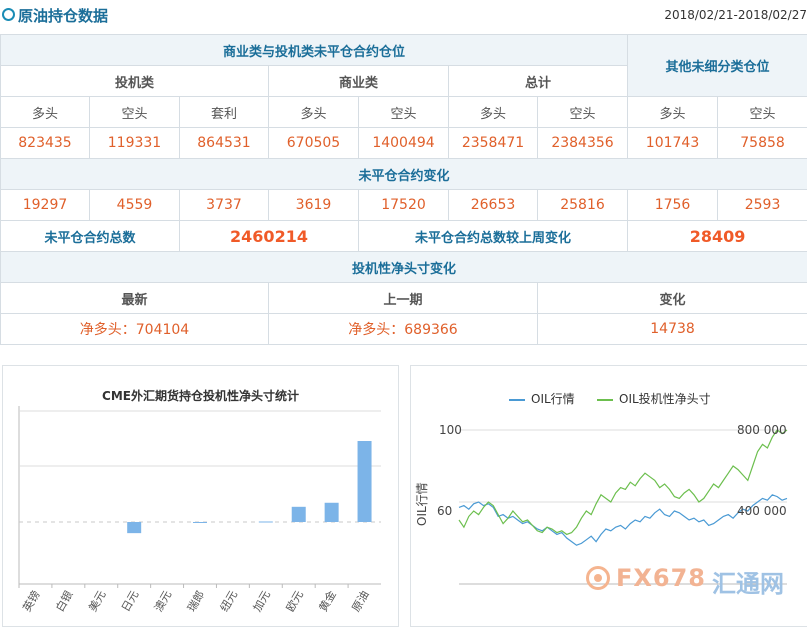 The image size is (807, 627). Describe the element at coordinates (200, 395) in the screenshot. I see `chart-title: CME外汇期货持仓投机性净头寸统计` at that location.